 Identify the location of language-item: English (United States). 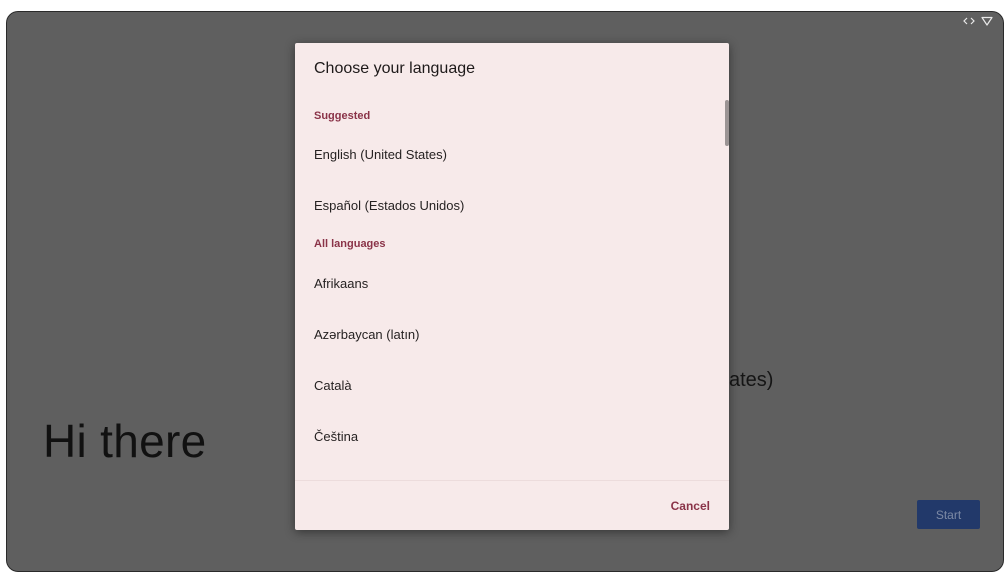
(510, 154).